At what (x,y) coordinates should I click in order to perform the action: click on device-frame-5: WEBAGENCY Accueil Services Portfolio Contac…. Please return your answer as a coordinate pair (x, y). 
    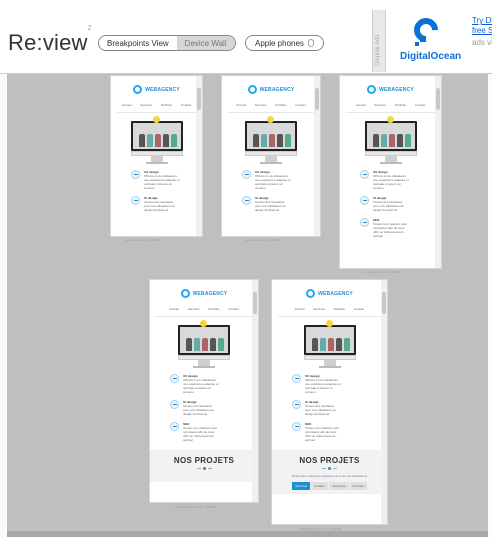
    Looking at the image, I should click on (329, 402).